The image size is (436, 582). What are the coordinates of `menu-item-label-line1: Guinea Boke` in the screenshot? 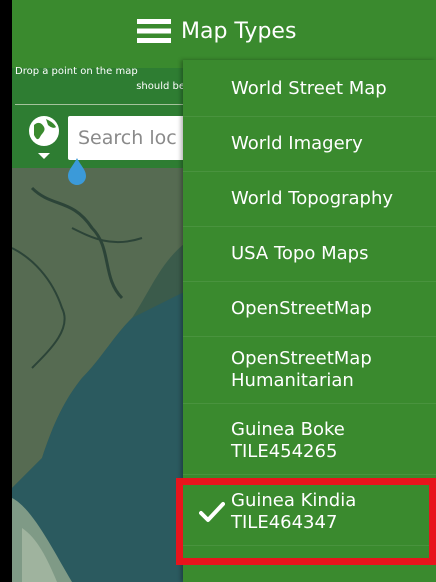 It's located at (288, 429).